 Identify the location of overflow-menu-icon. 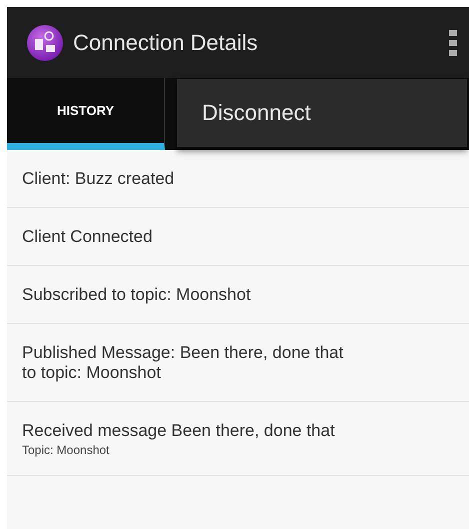
(453, 43).